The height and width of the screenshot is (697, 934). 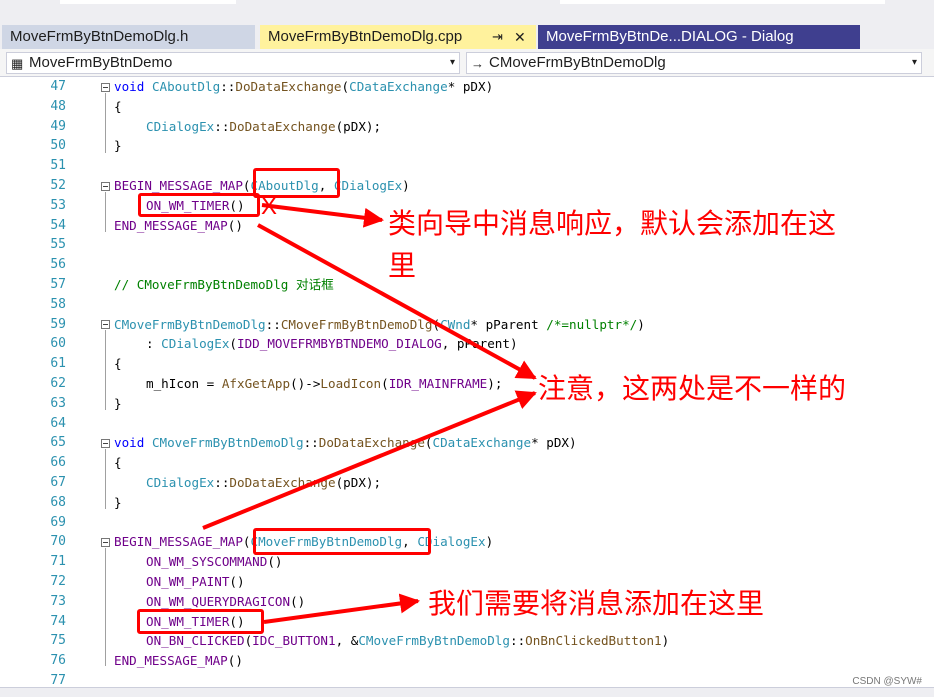 I want to click on arrow-to-note2-from-main, so click(x=369, y=460).